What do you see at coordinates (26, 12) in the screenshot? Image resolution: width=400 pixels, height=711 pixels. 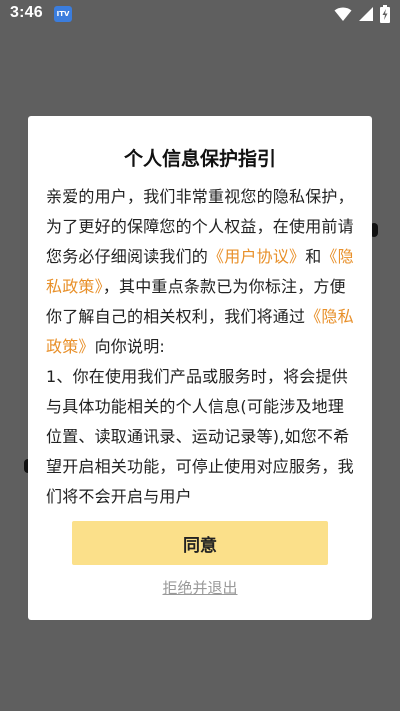 I see `status-time: 3:46` at bounding box center [26, 12].